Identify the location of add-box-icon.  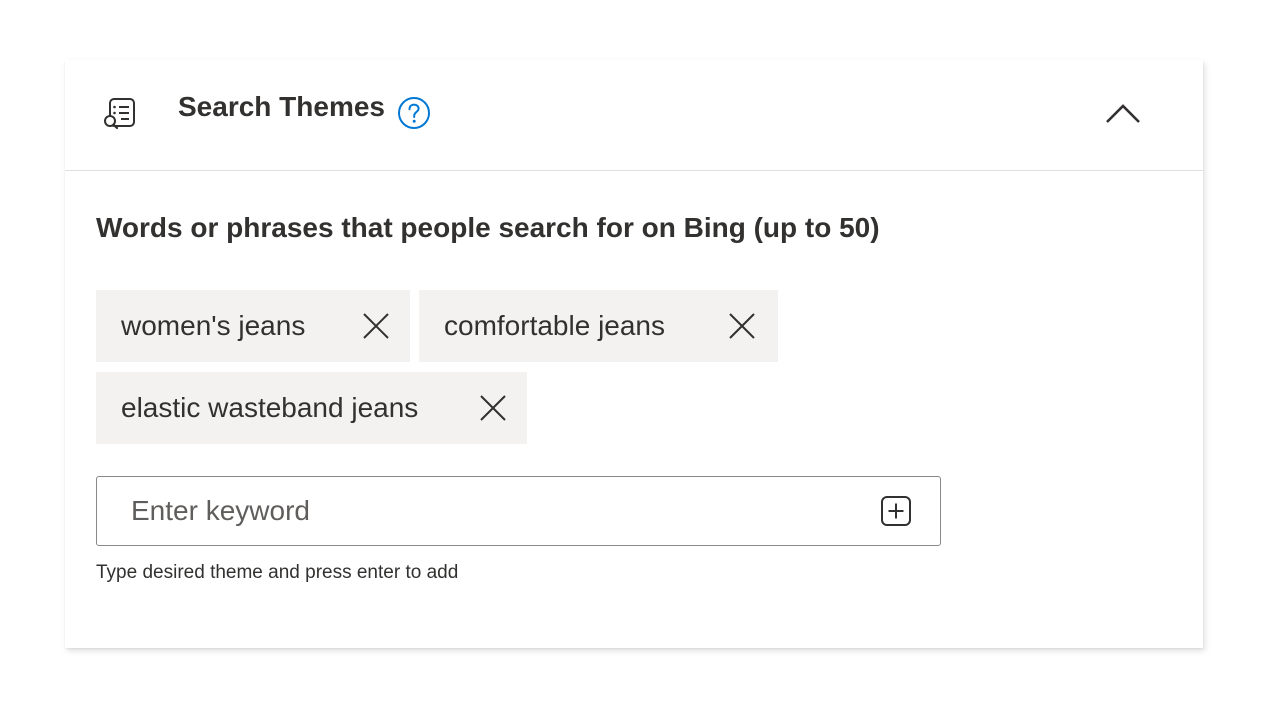
(896, 511).